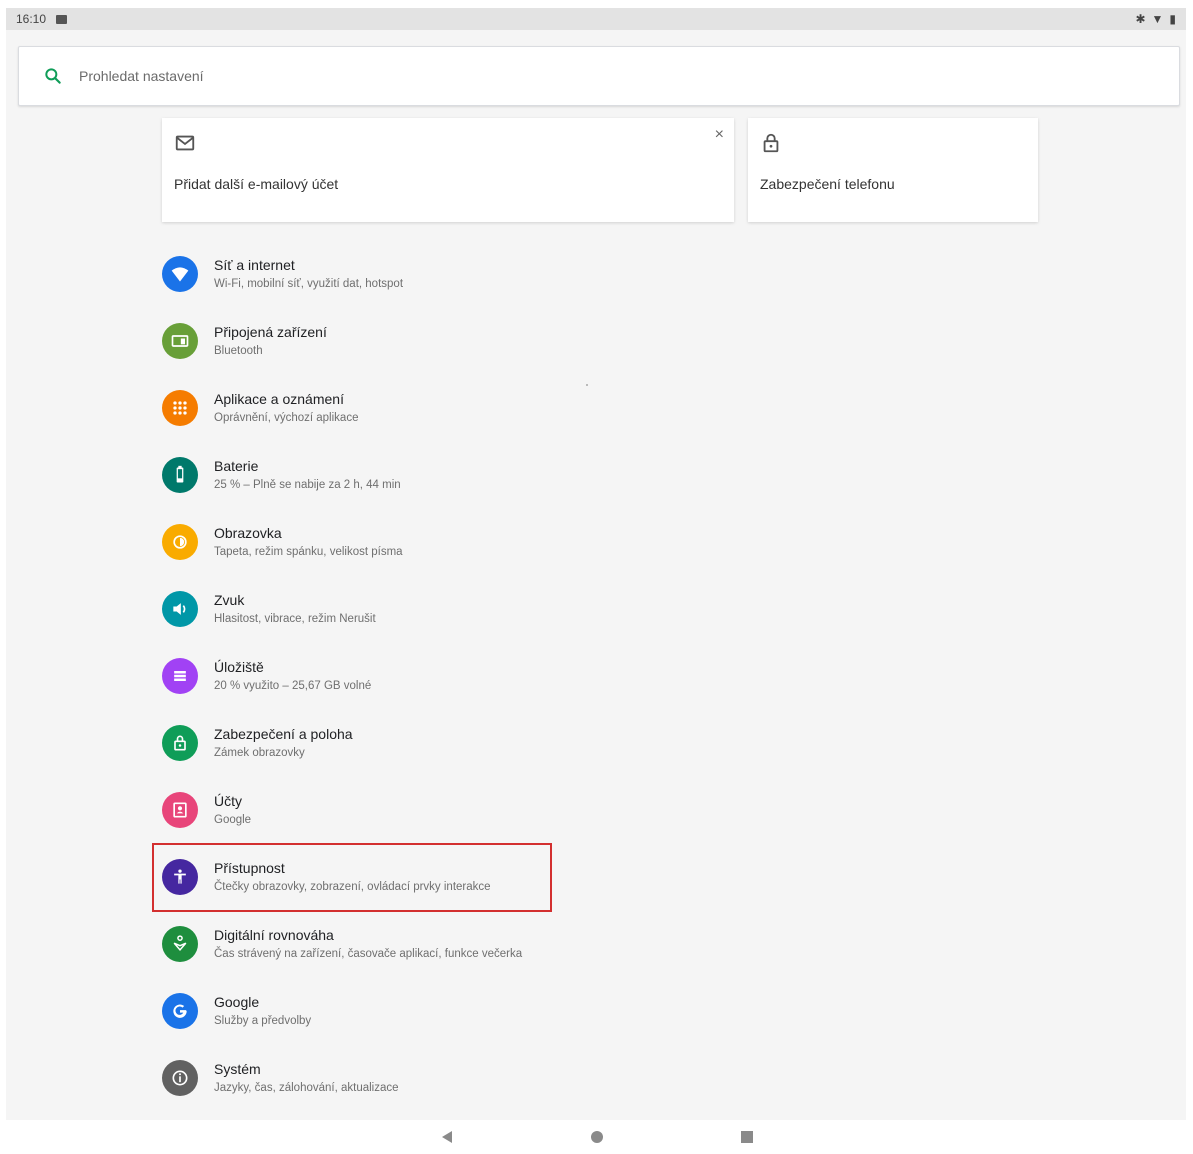 The image size is (1193, 1154). What do you see at coordinates (286, 418) in the screenshot?
I see `setting-subtitle: Oprávnění, výchozí aplikace` at bounding box center [286, 418].